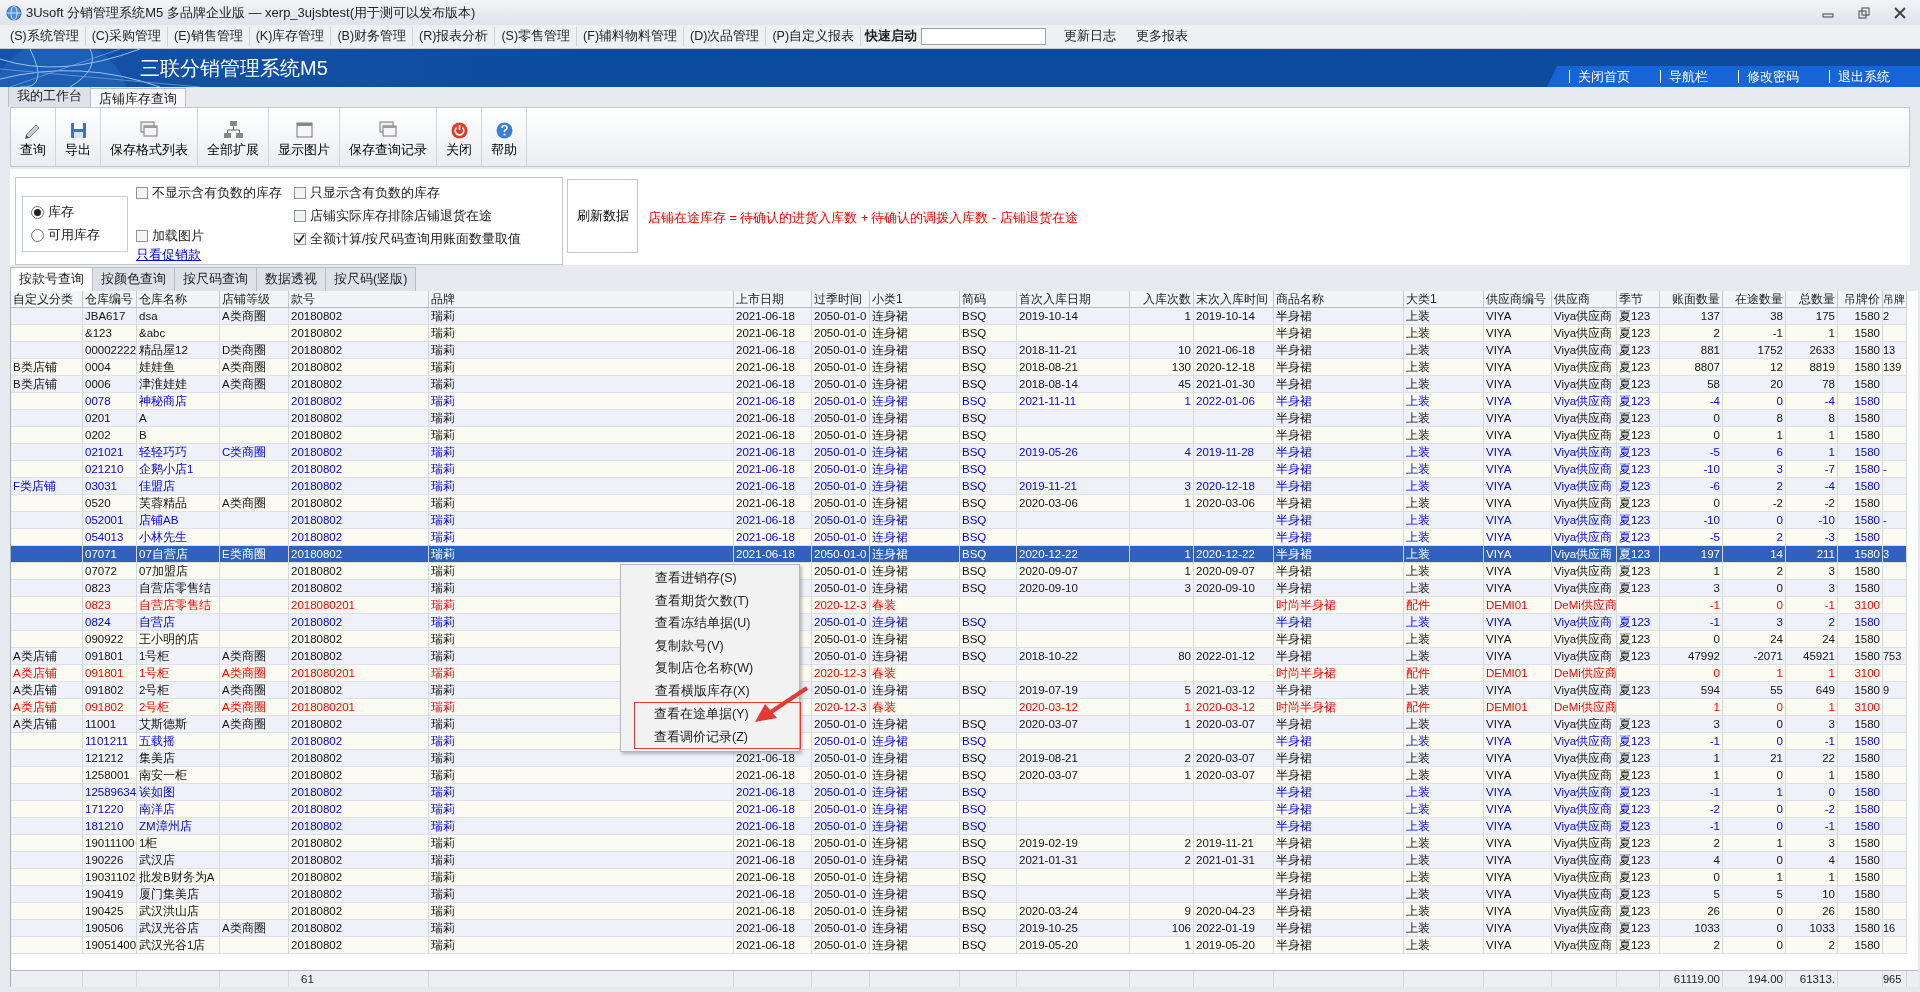  I want to click on banner-link: 导航栏, so click(1699, 76).